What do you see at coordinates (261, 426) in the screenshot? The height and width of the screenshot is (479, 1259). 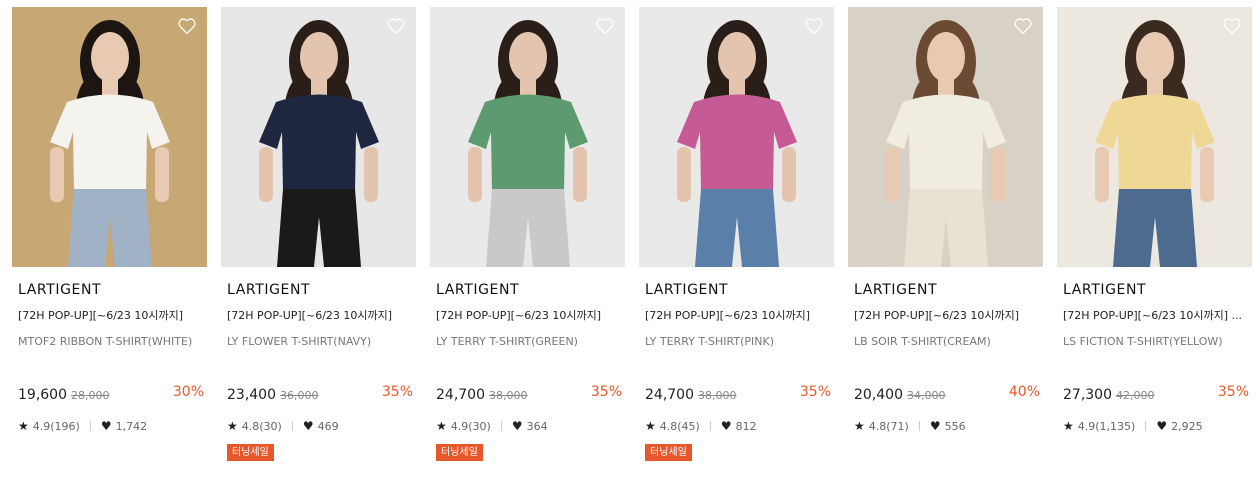 I see `rating-text: 4.8(30)` at bounding box center [261, 426].